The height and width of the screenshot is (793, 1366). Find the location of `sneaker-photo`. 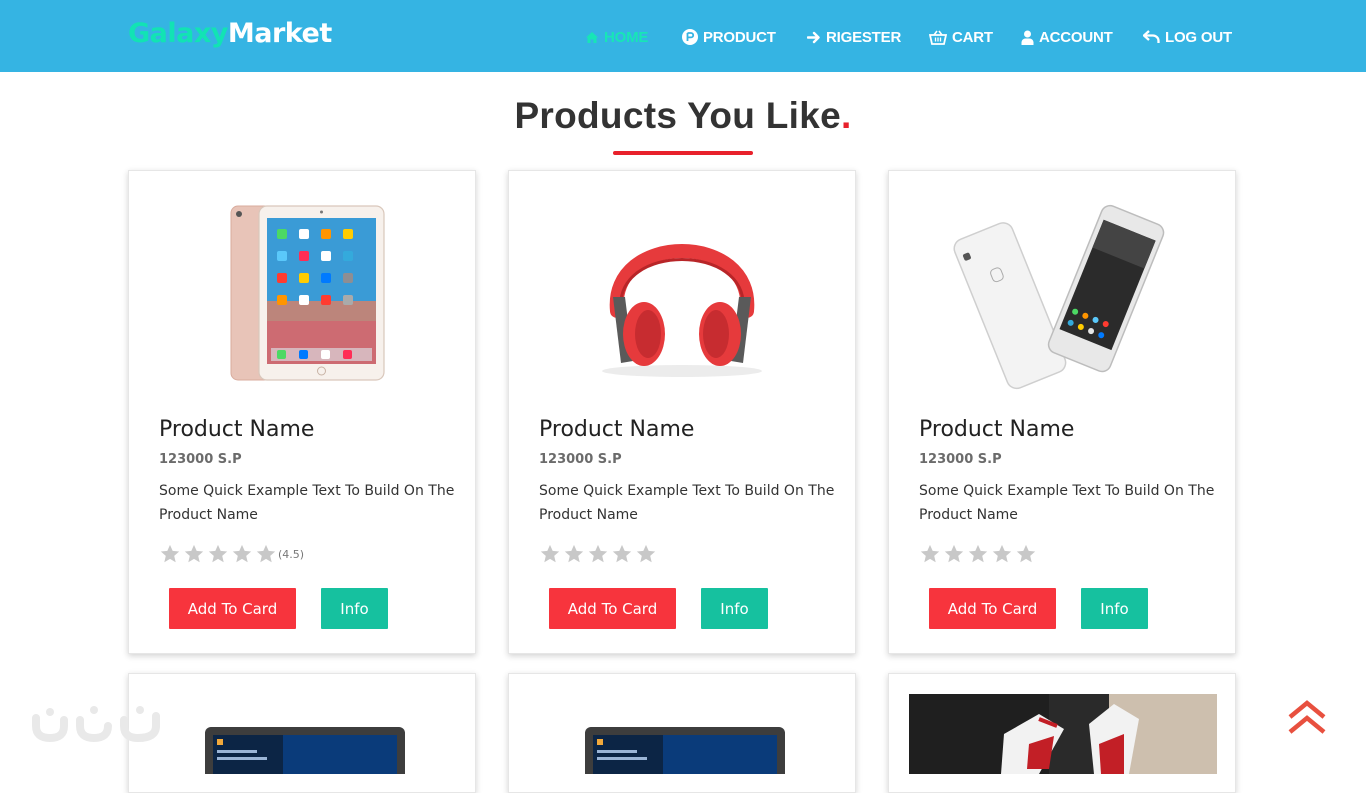

sneaker-photo is located at coordinates (1063, 734).